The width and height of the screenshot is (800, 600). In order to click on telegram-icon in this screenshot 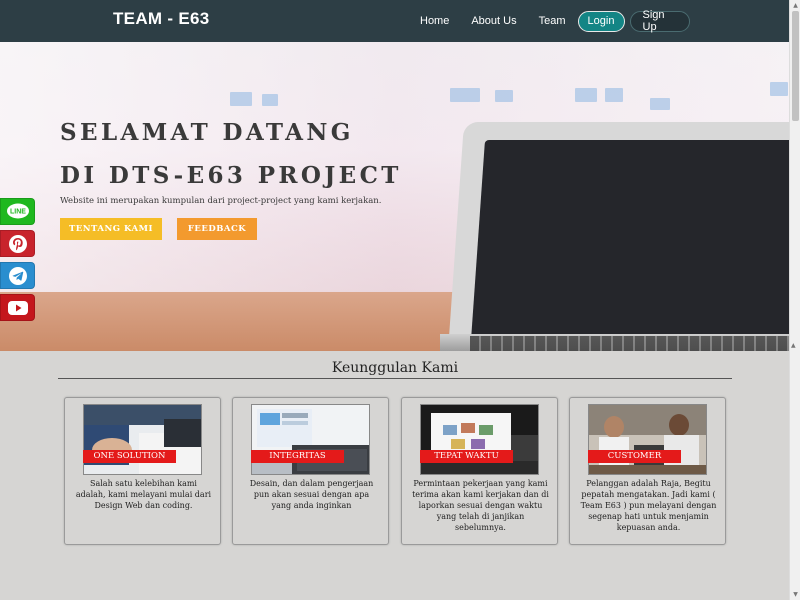, I will do `click(17, 275)`.